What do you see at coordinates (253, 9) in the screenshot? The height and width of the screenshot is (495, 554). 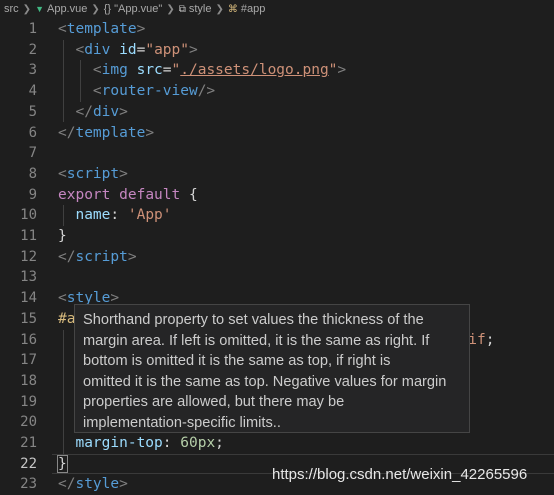 I see `breadcrumb-item-selector: #app` at bounding box center [253, 9].